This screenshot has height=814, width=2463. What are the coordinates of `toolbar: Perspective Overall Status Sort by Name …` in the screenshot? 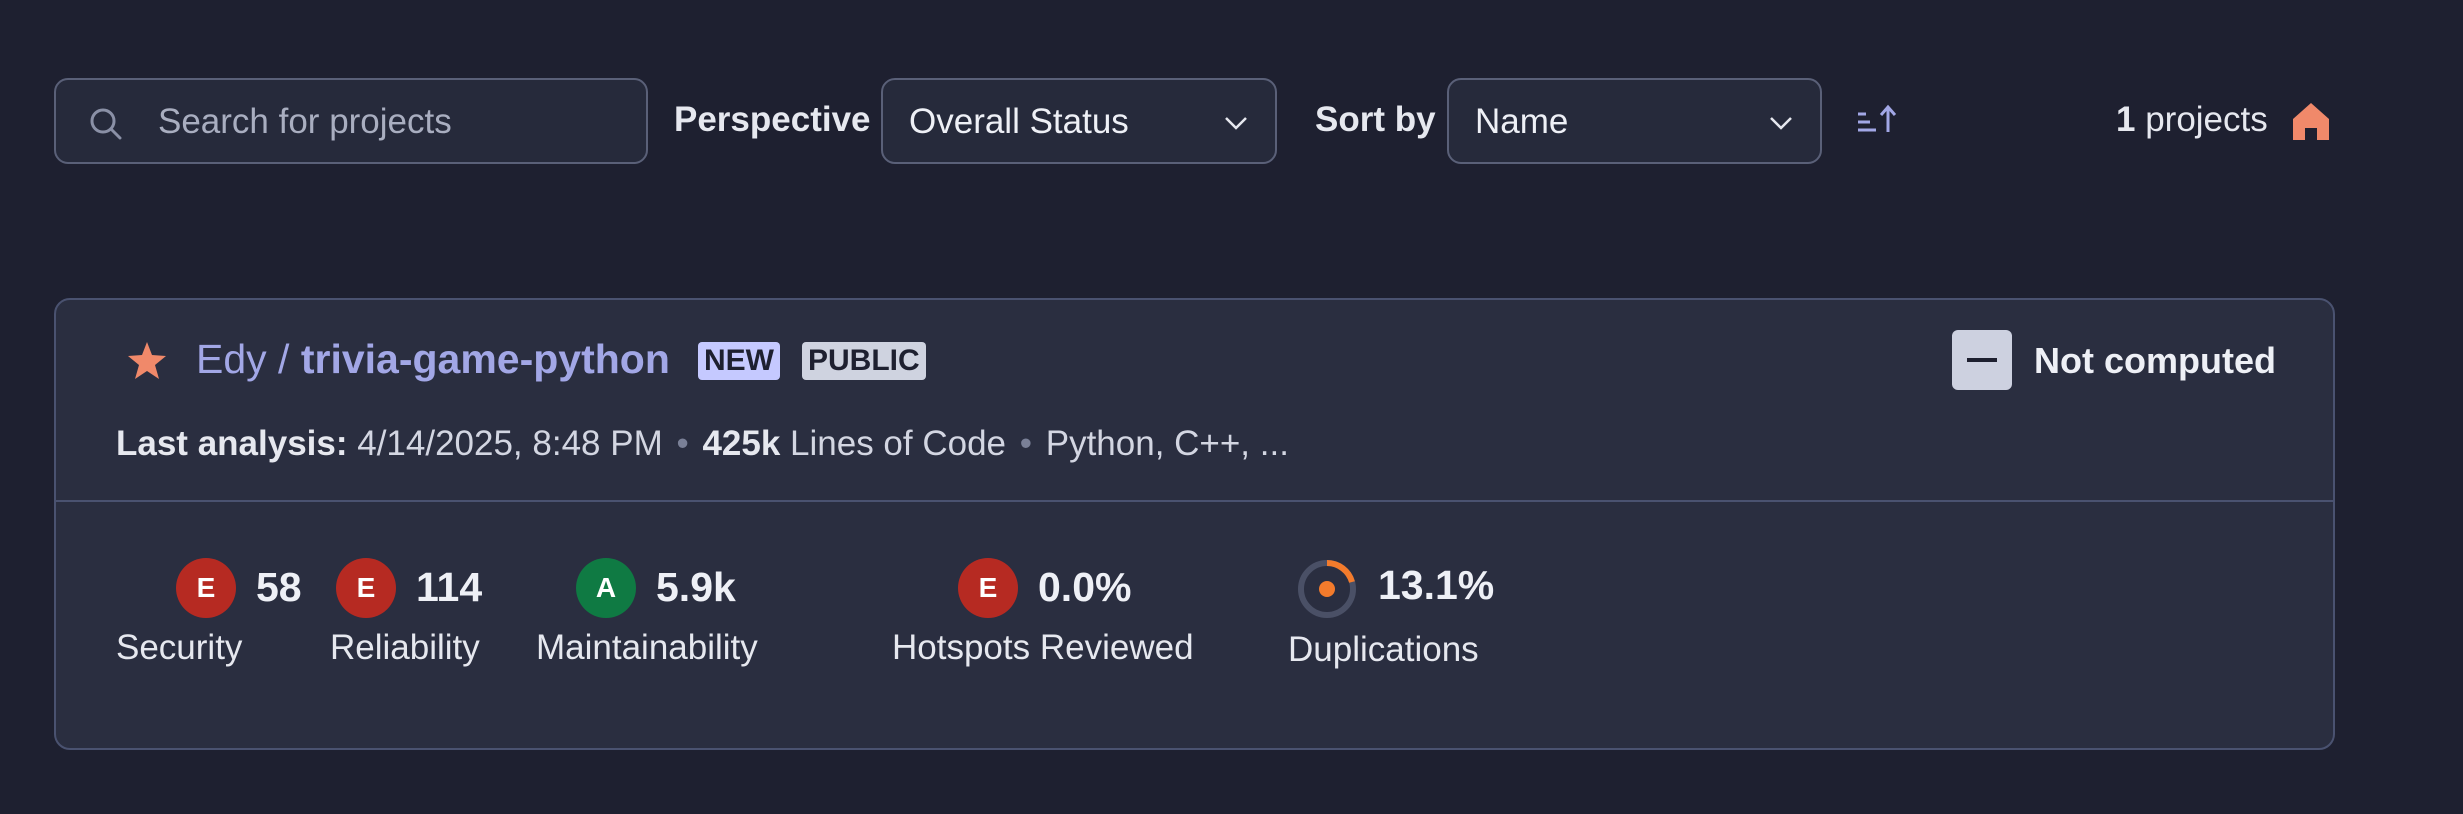 It's located at (1199, 122).